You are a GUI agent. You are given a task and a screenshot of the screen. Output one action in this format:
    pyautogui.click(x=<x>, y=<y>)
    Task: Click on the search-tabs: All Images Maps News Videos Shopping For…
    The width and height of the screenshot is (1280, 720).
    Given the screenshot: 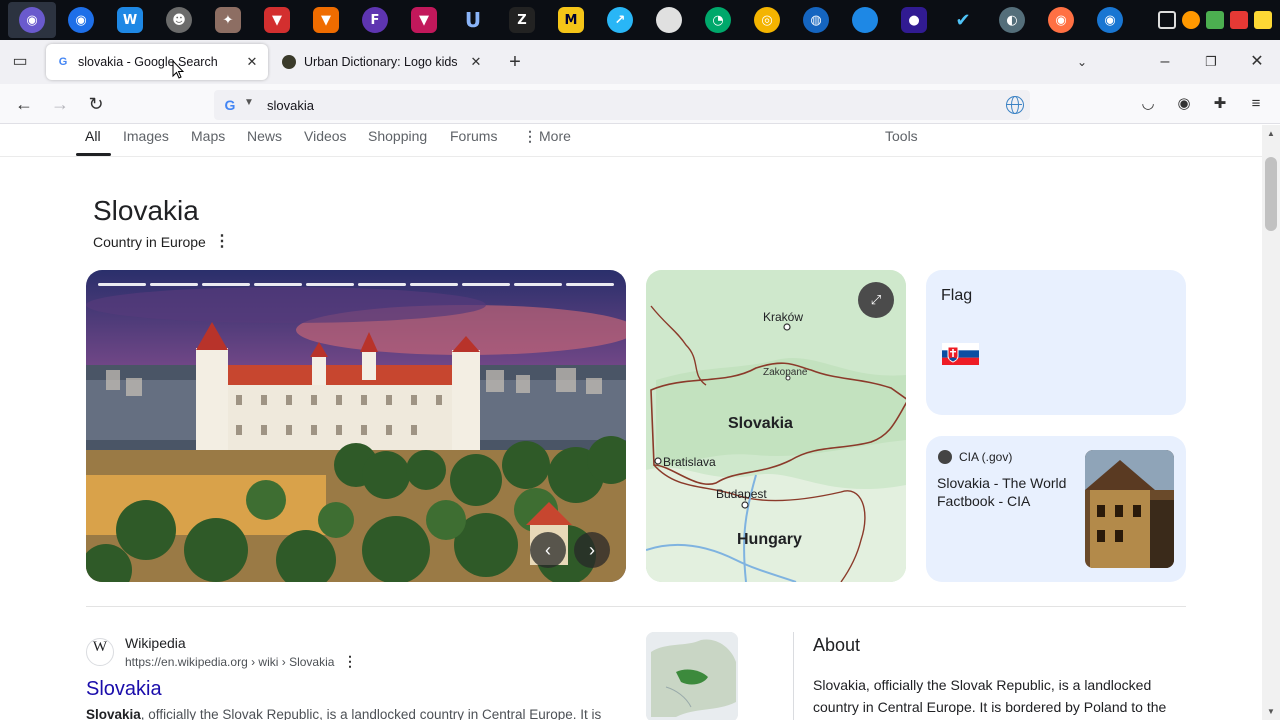 What is the action you would take?
    pyautogui.click(x=631, y=141)
    